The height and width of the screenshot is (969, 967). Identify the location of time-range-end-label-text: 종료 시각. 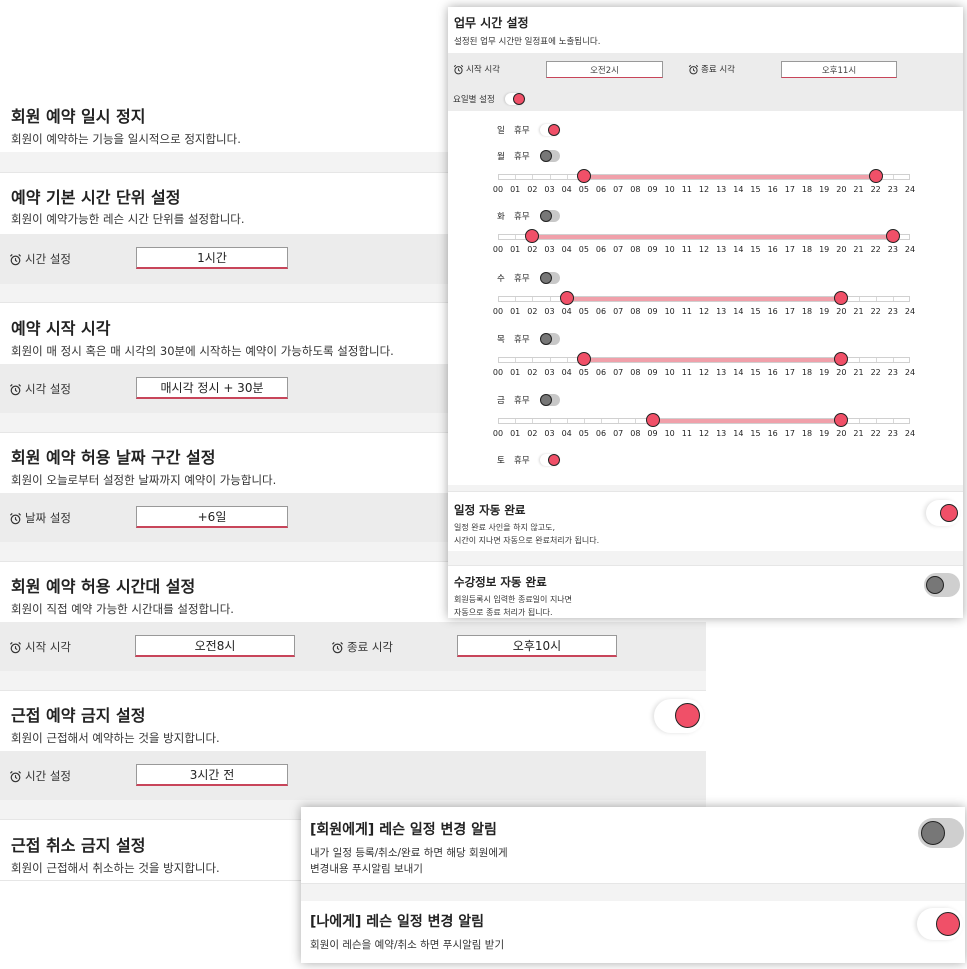
(370, 647).